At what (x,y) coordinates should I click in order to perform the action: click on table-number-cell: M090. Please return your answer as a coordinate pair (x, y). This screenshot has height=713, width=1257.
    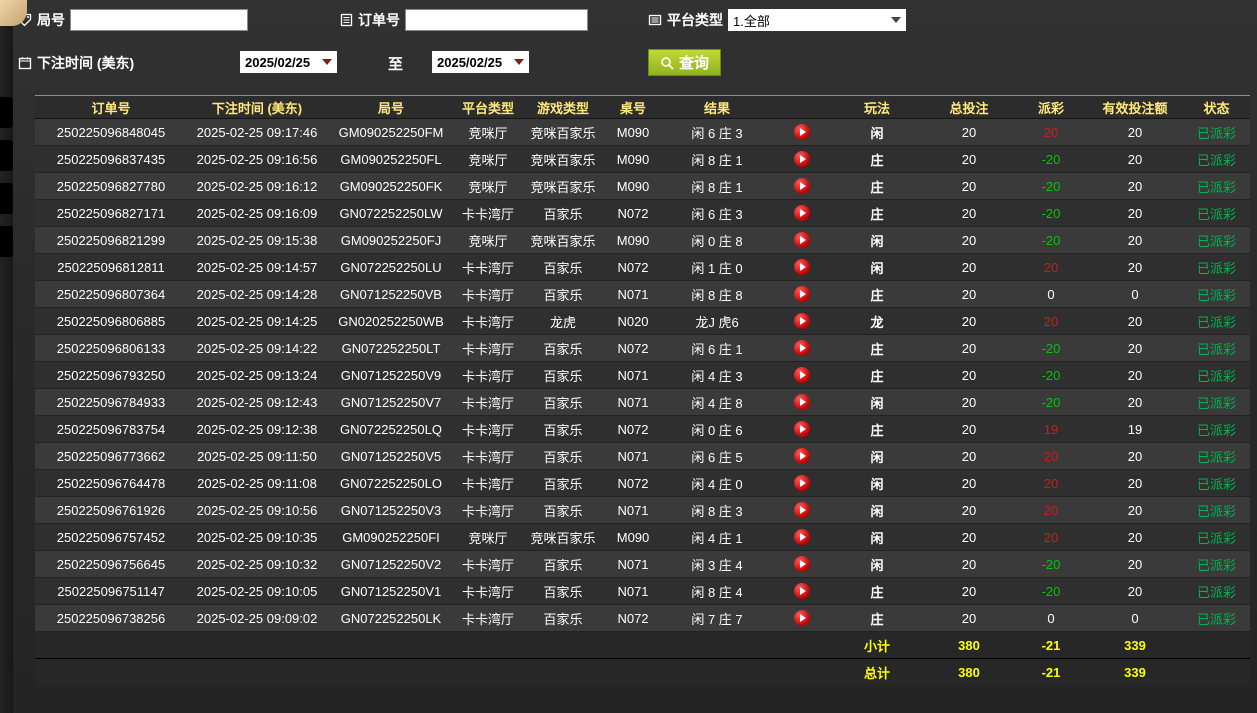
    Looking at the image, I should click on (633, 132).